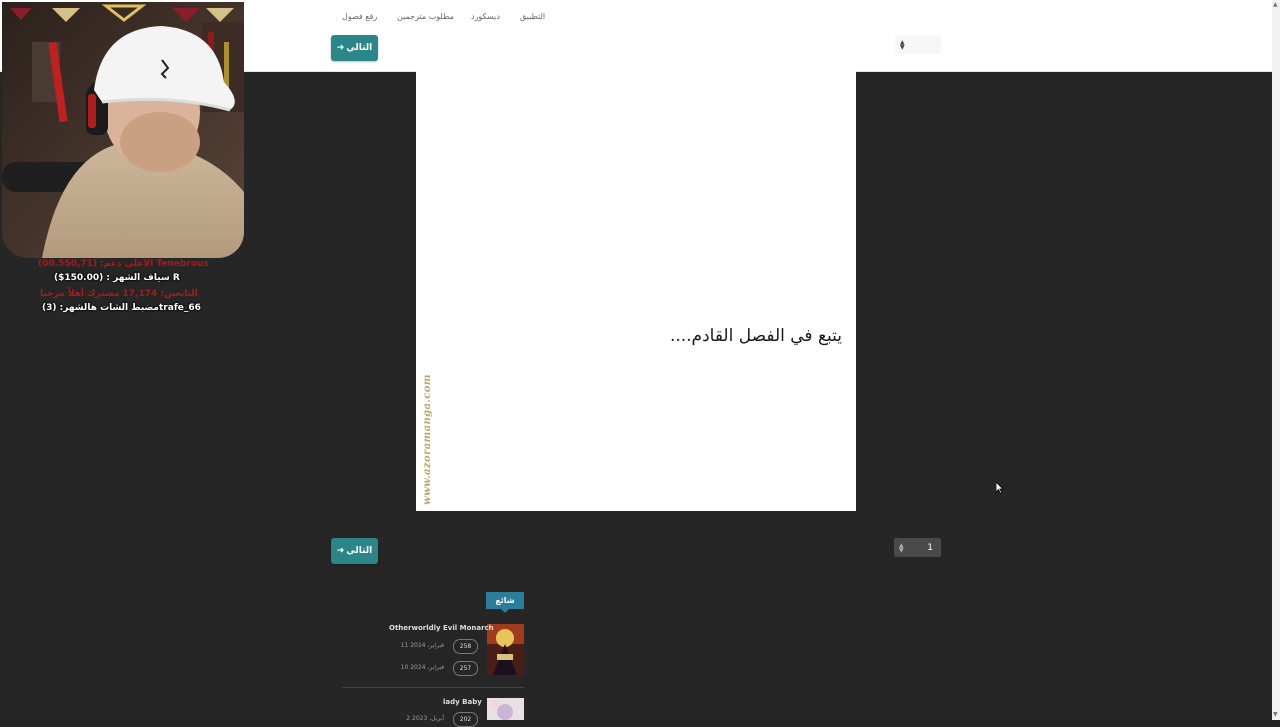 Image resolution: width=1280 pixels, height=727 pixels. Describe the element at coordinates (1275, 715) in the screenshot. I see `scroll-down-icon: ▼` at that location.